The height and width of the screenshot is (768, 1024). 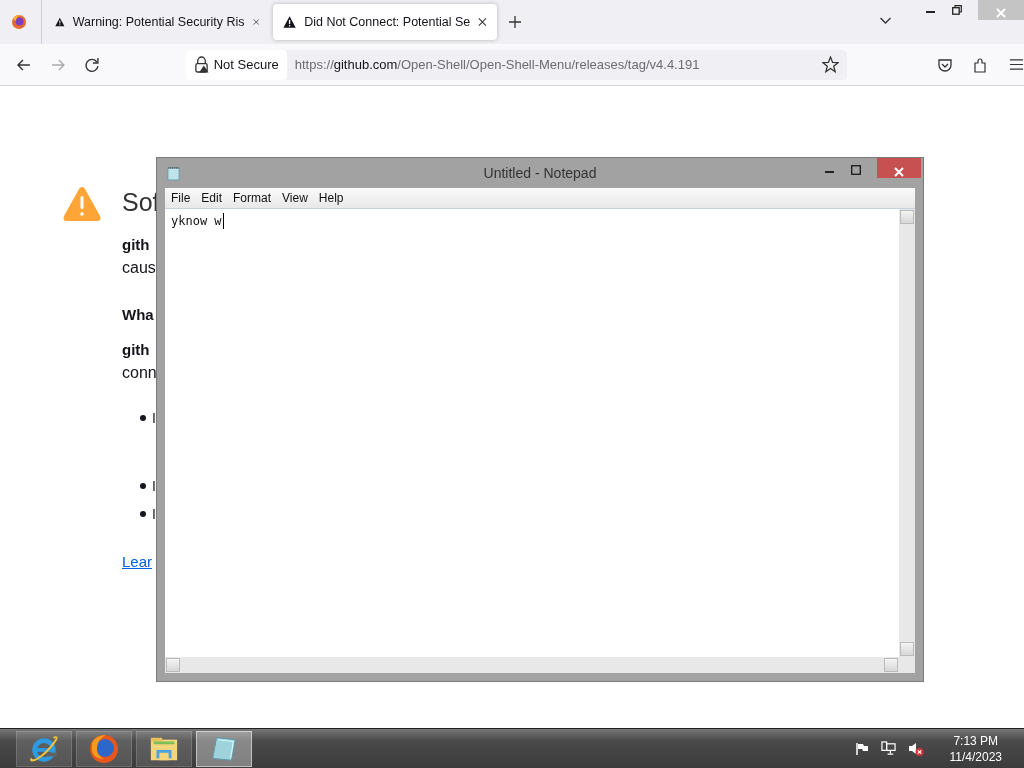 What do you see at coordinates (856, 170) in the screenshot?
I see `maximize-icon` at bounding box center [856, 170].